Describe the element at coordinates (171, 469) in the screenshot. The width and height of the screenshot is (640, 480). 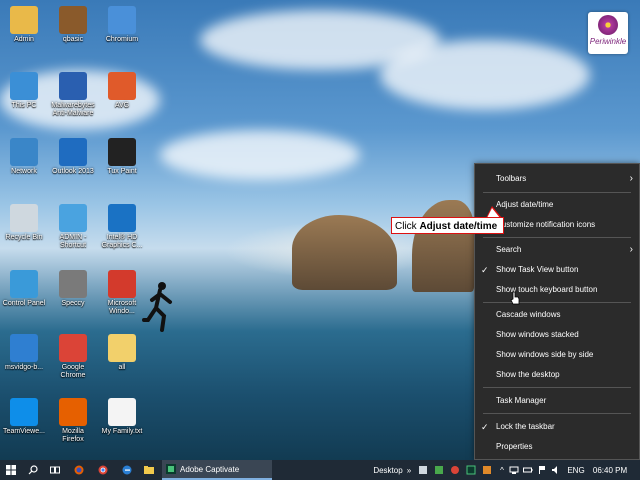
I see `adobe-captivate-icon` at that location.